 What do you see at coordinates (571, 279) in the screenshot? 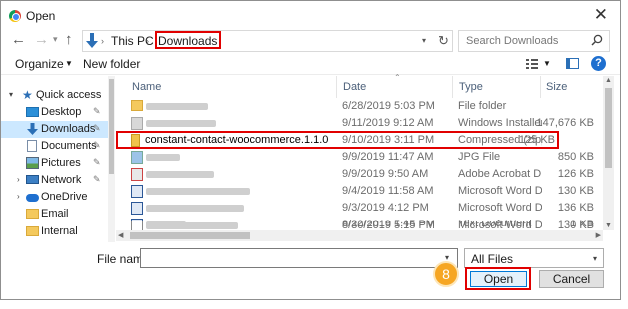
I see `cancel-button: Cancel` at bounding box center [571, 279].